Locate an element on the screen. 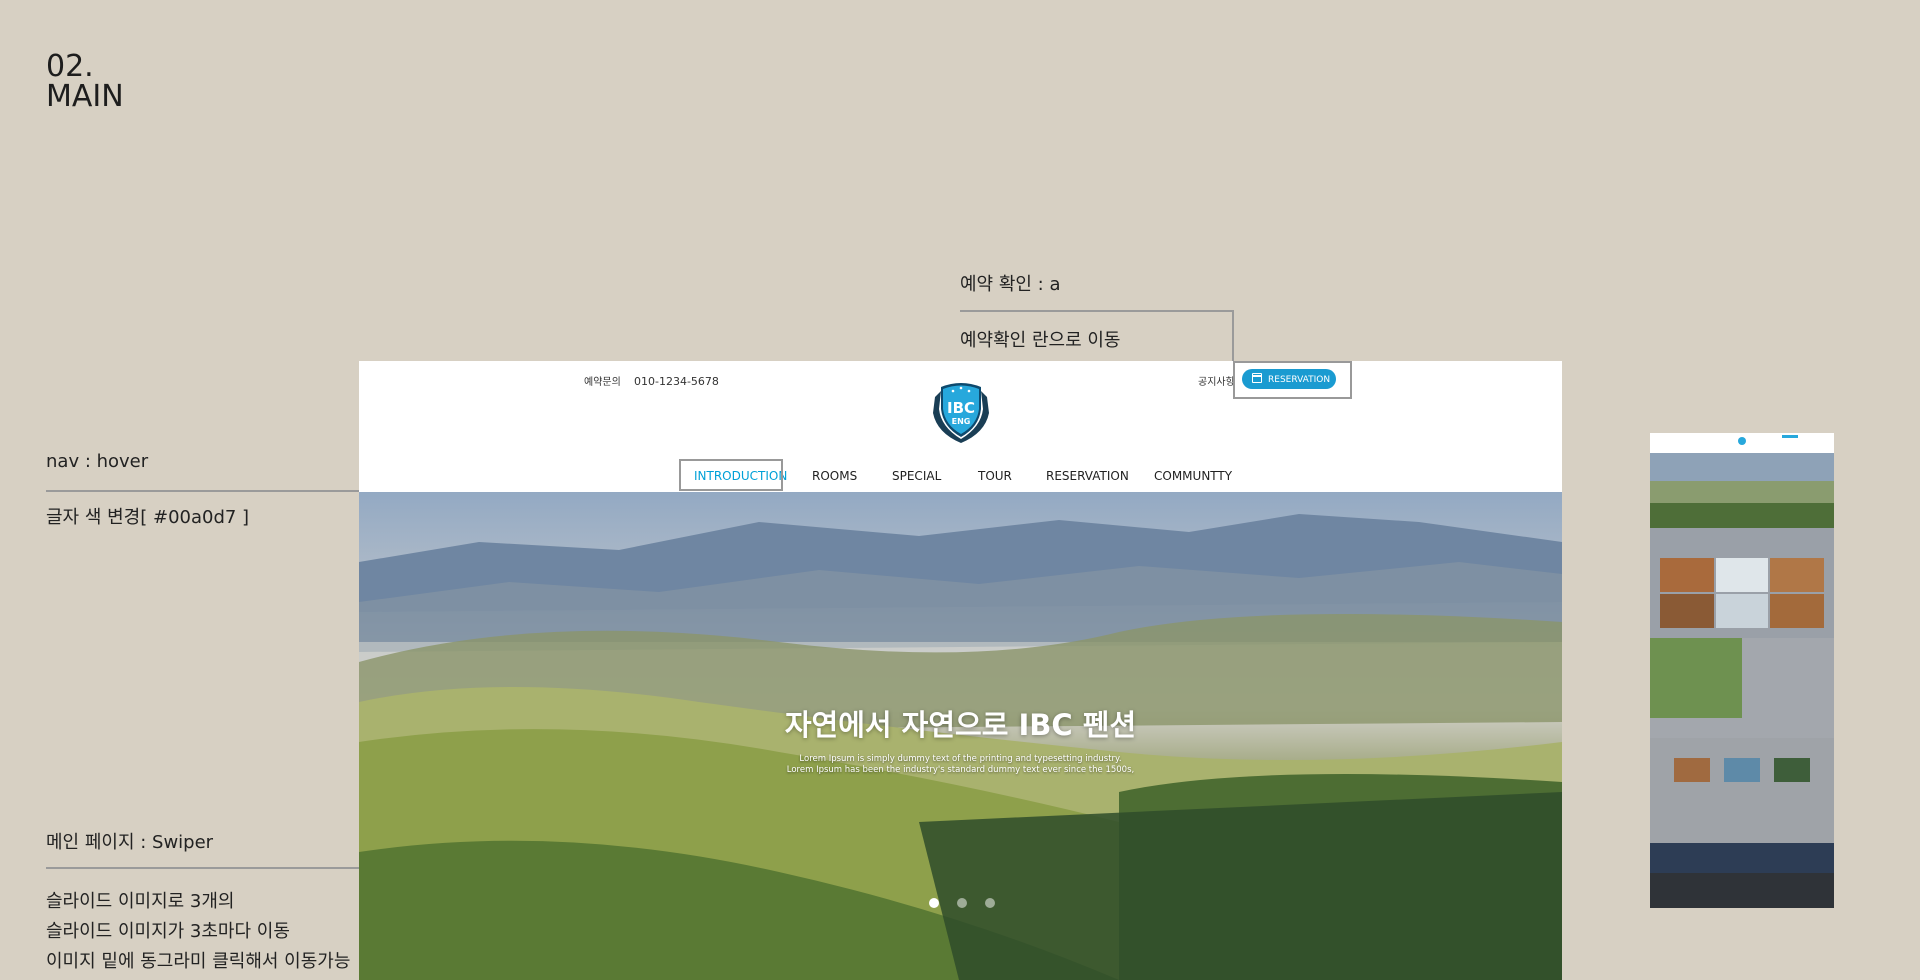 This screenshot has width=1920, height=980. inquiry-label: 예약문의 is located at coordinates (602, 382).